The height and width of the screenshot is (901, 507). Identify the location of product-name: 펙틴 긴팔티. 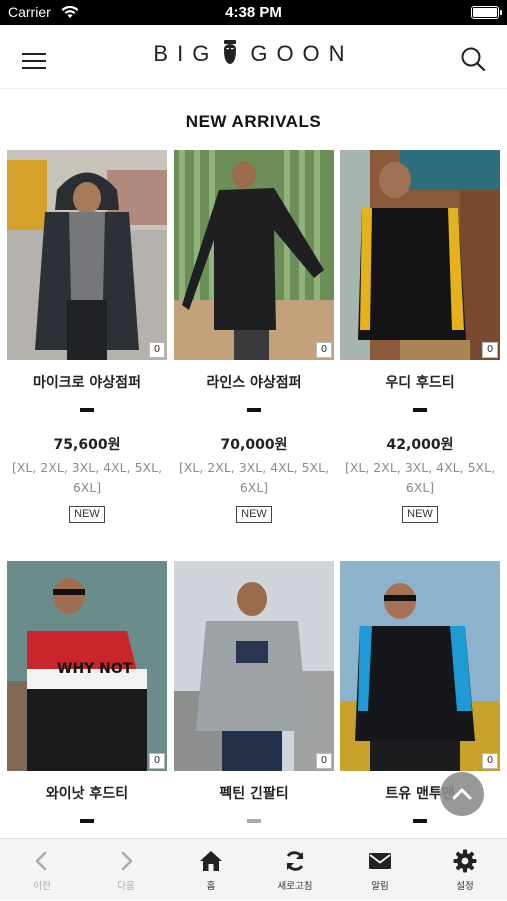
(254, 793).